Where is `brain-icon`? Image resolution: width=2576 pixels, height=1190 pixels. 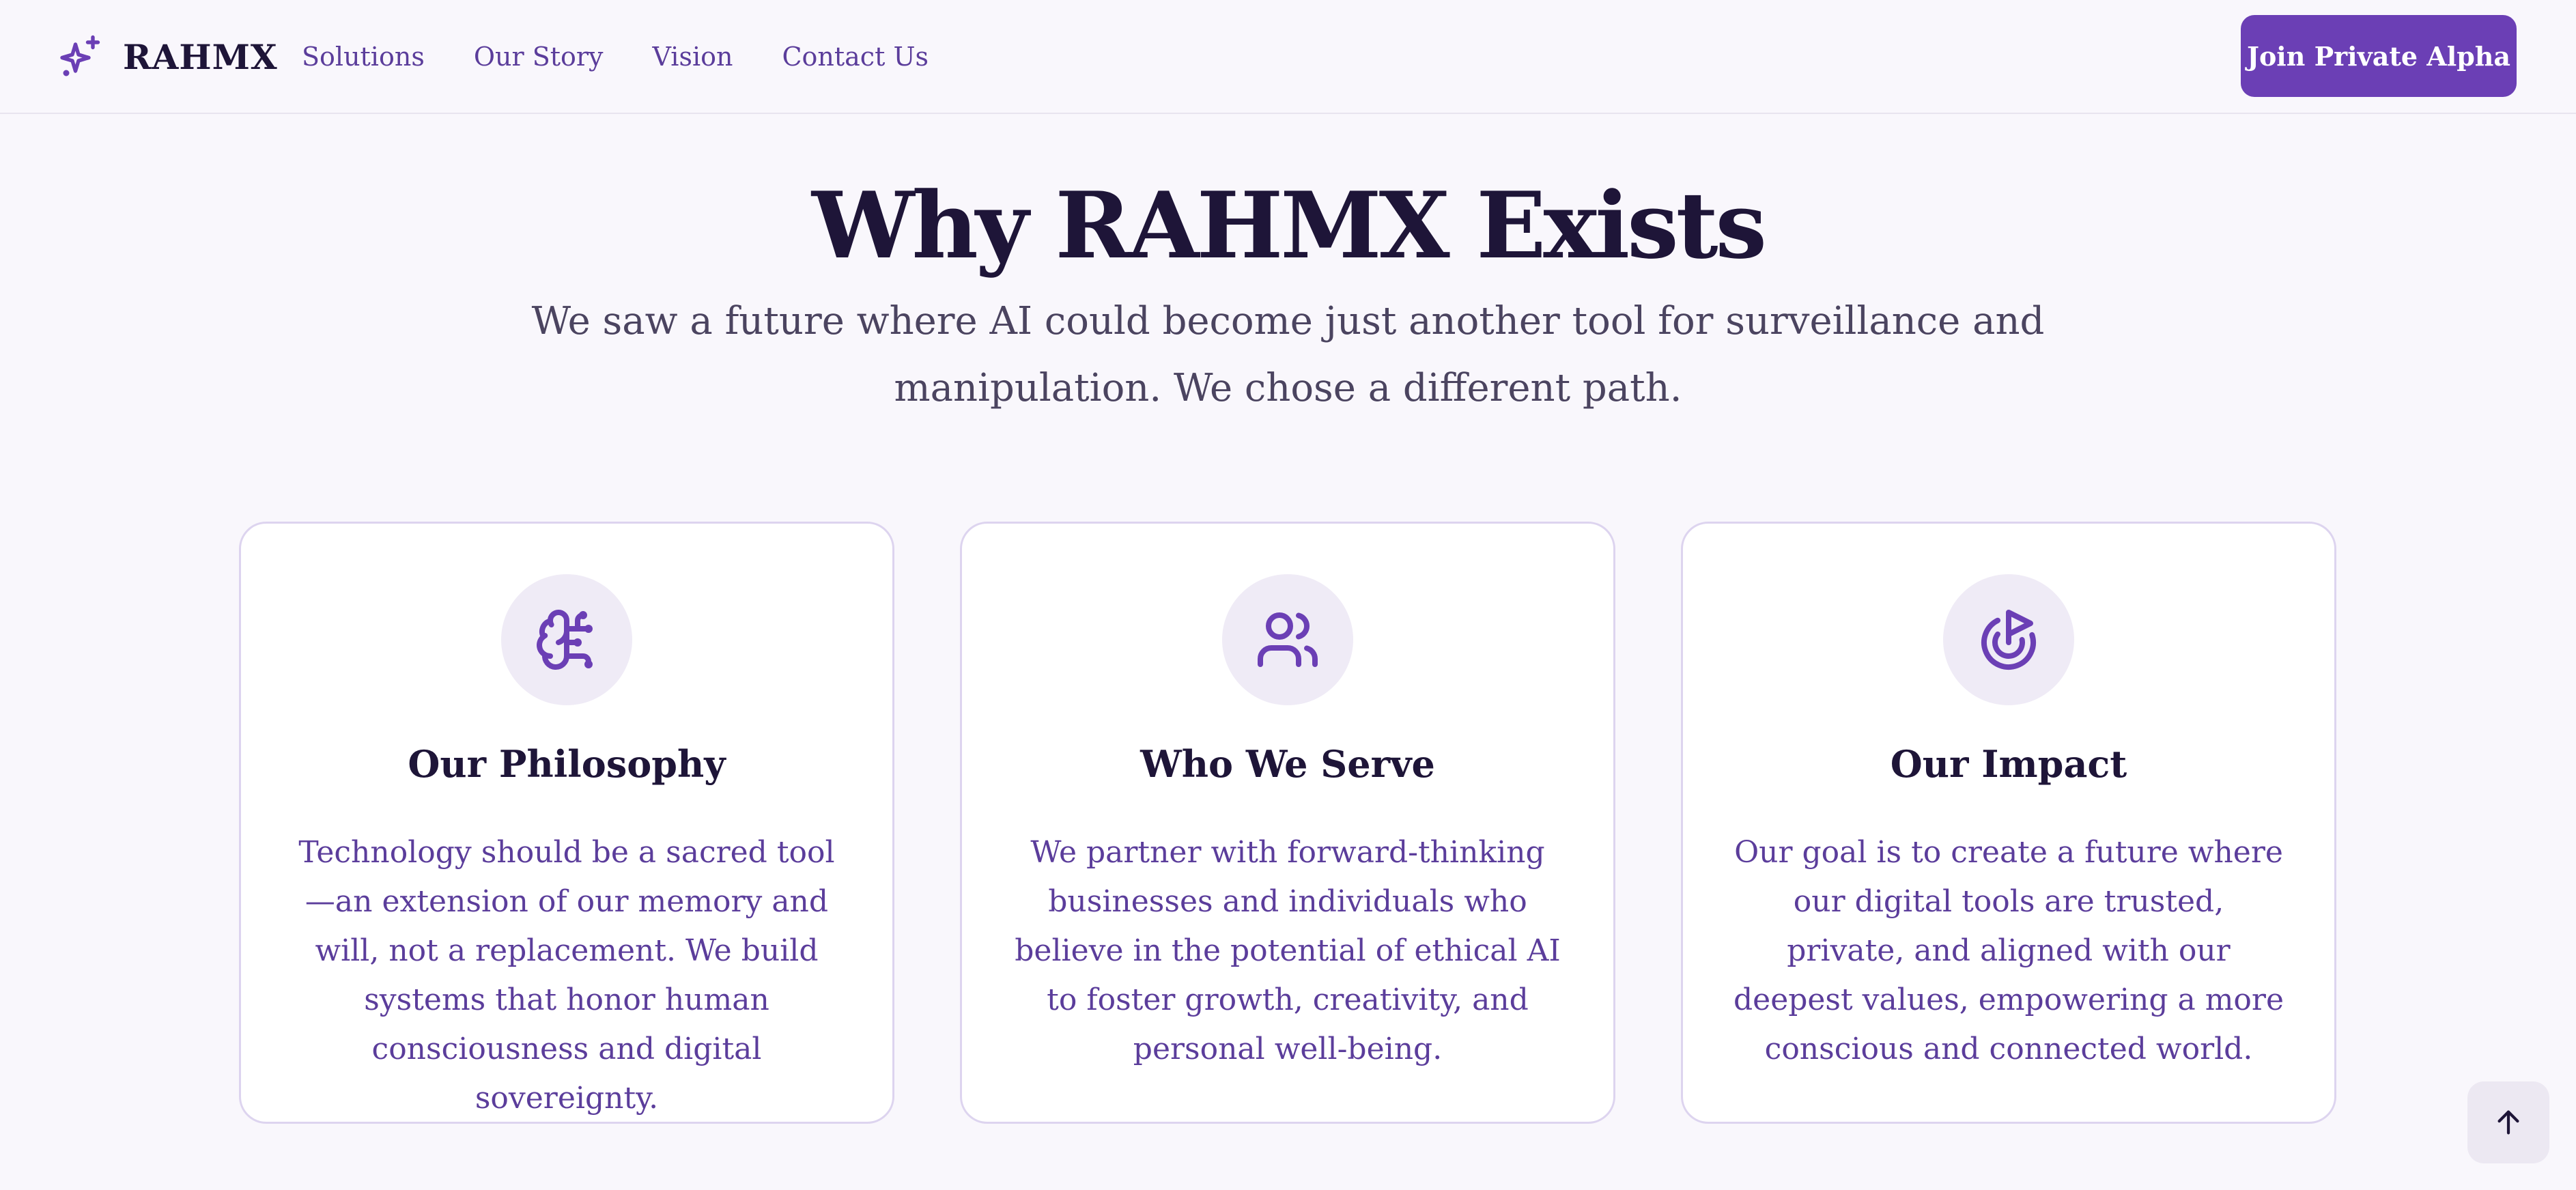 brain-icon is located at coordinates (565, 639).